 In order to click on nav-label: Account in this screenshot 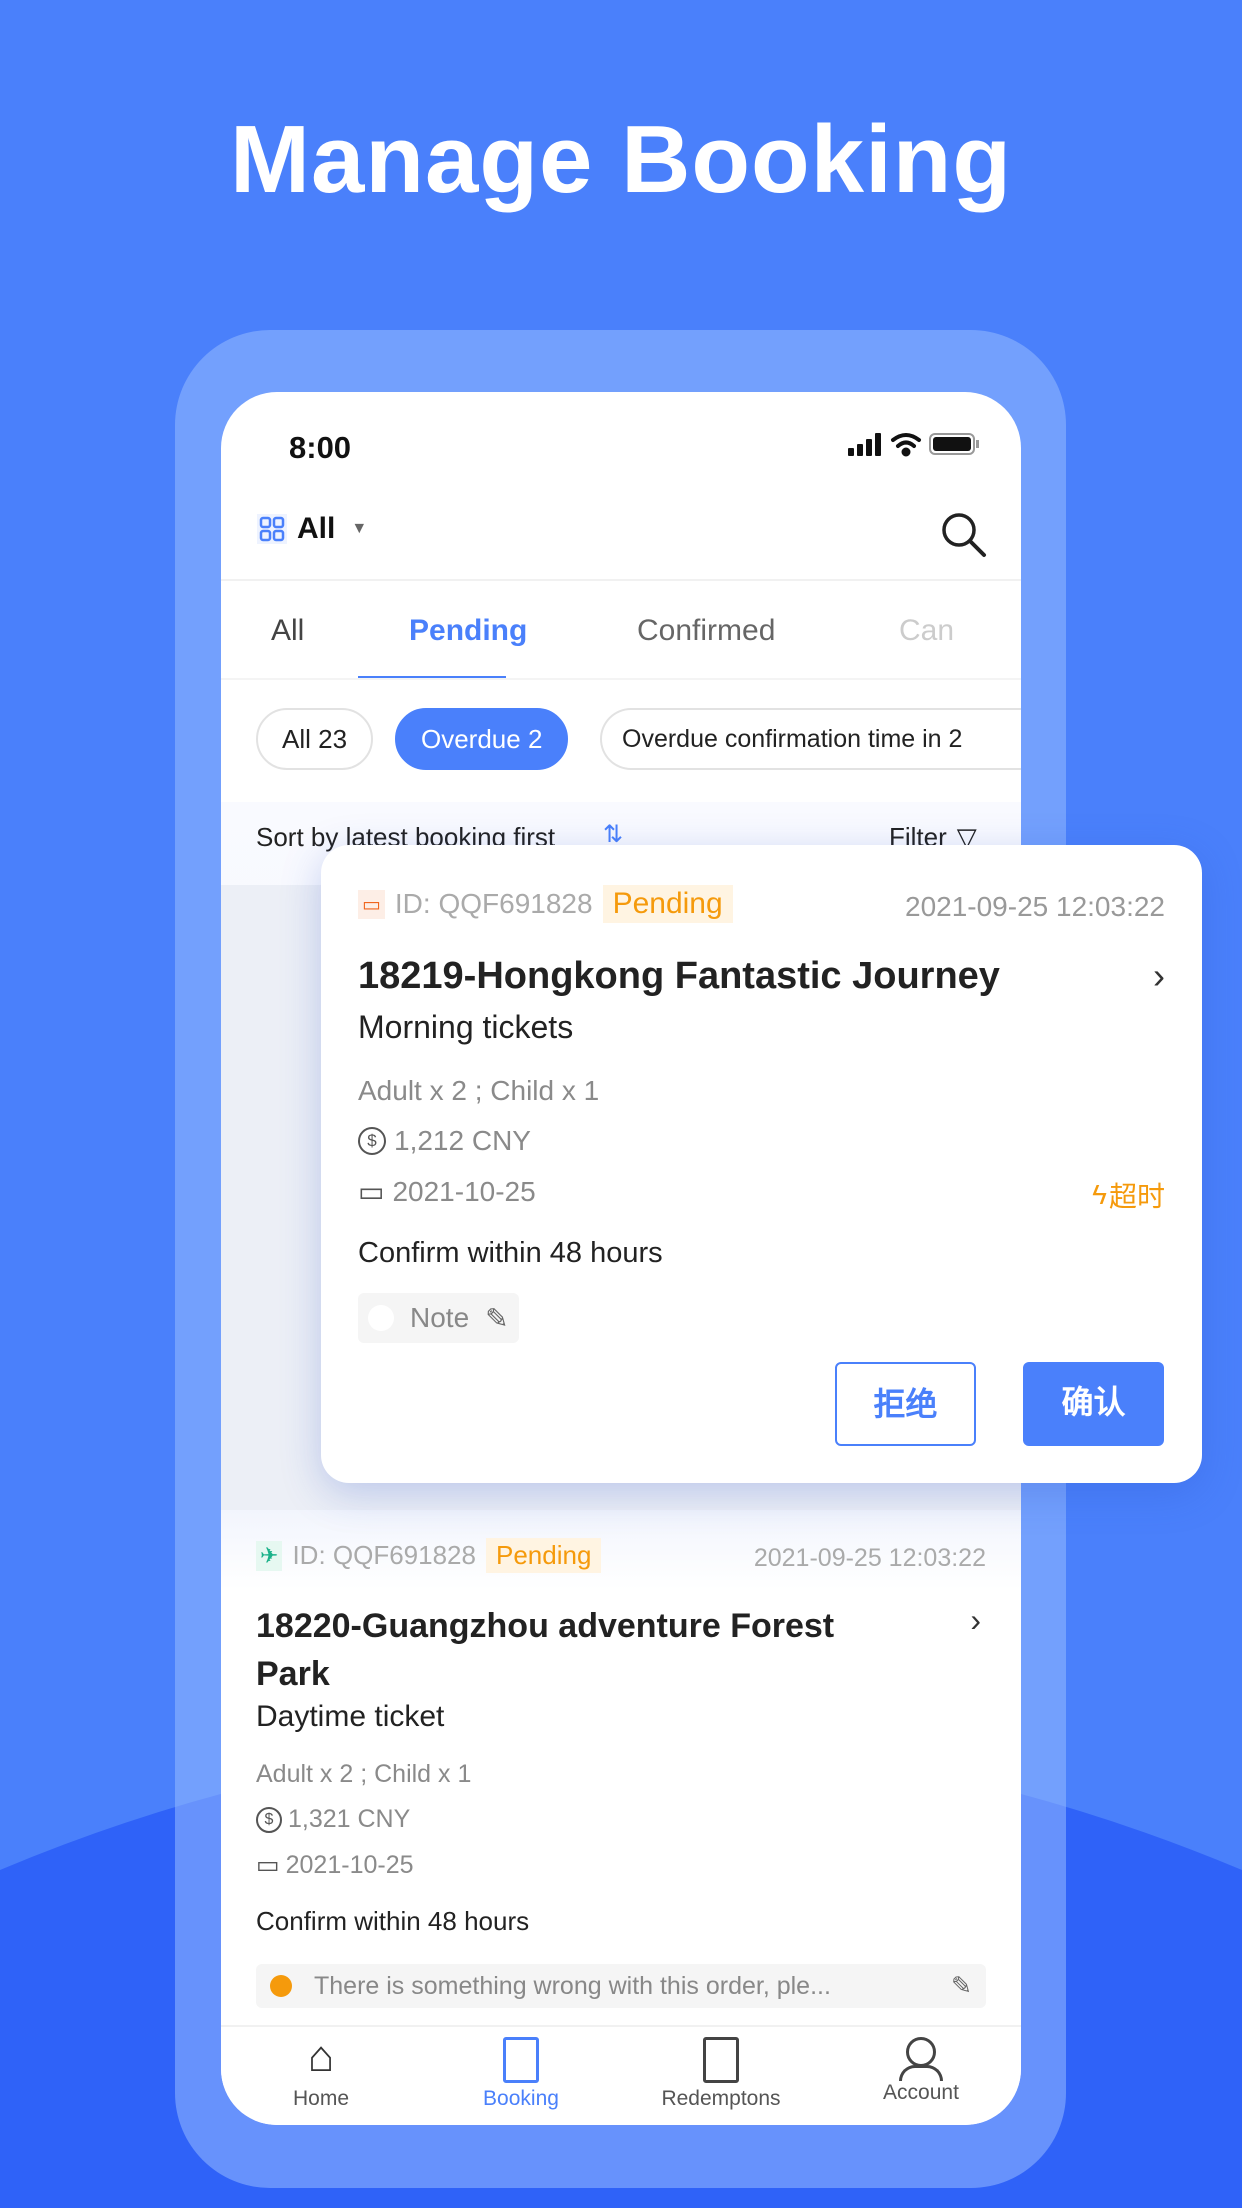, I will do `click(921, 2092)`.